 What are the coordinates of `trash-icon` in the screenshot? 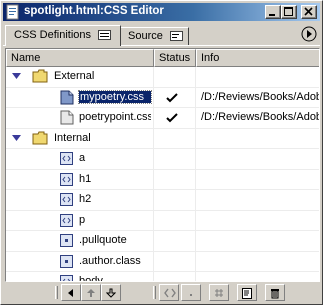 It's located at (275, 294).